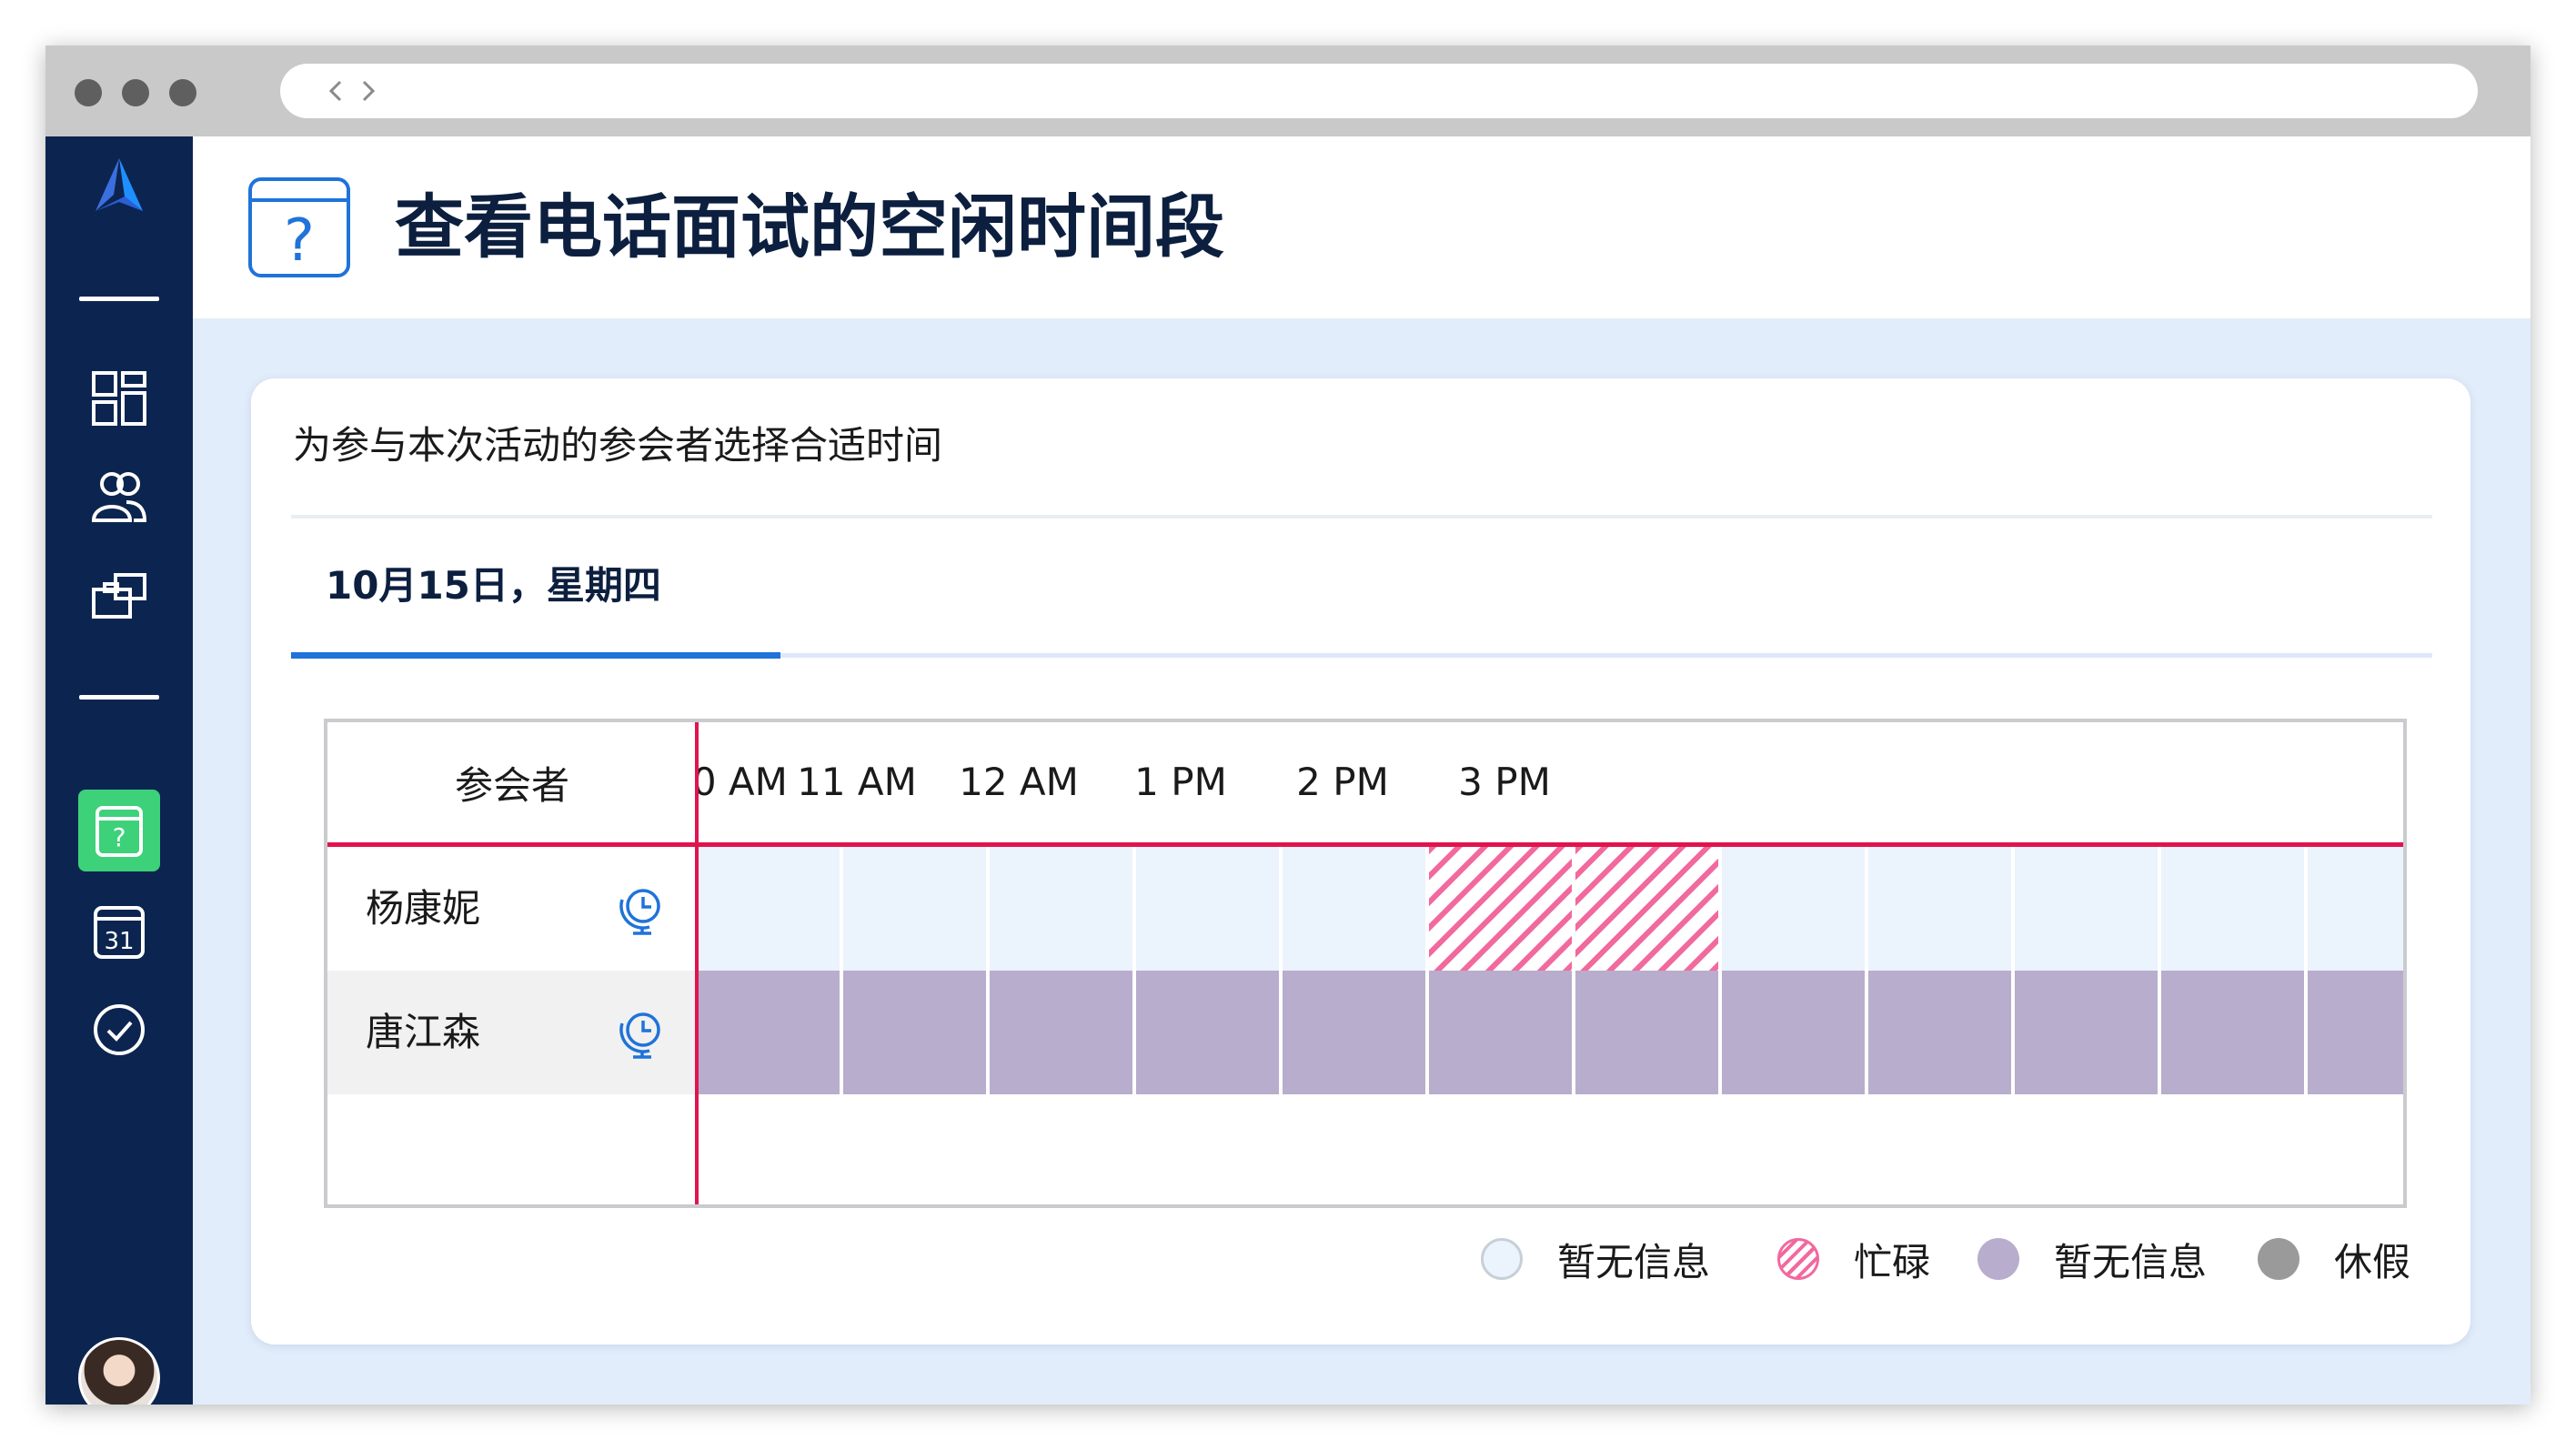 This screenshot has width=2576, height=1450. Describe the element at coordinates (697, 963) in the screenshot. I see `current-time-line` at that location.